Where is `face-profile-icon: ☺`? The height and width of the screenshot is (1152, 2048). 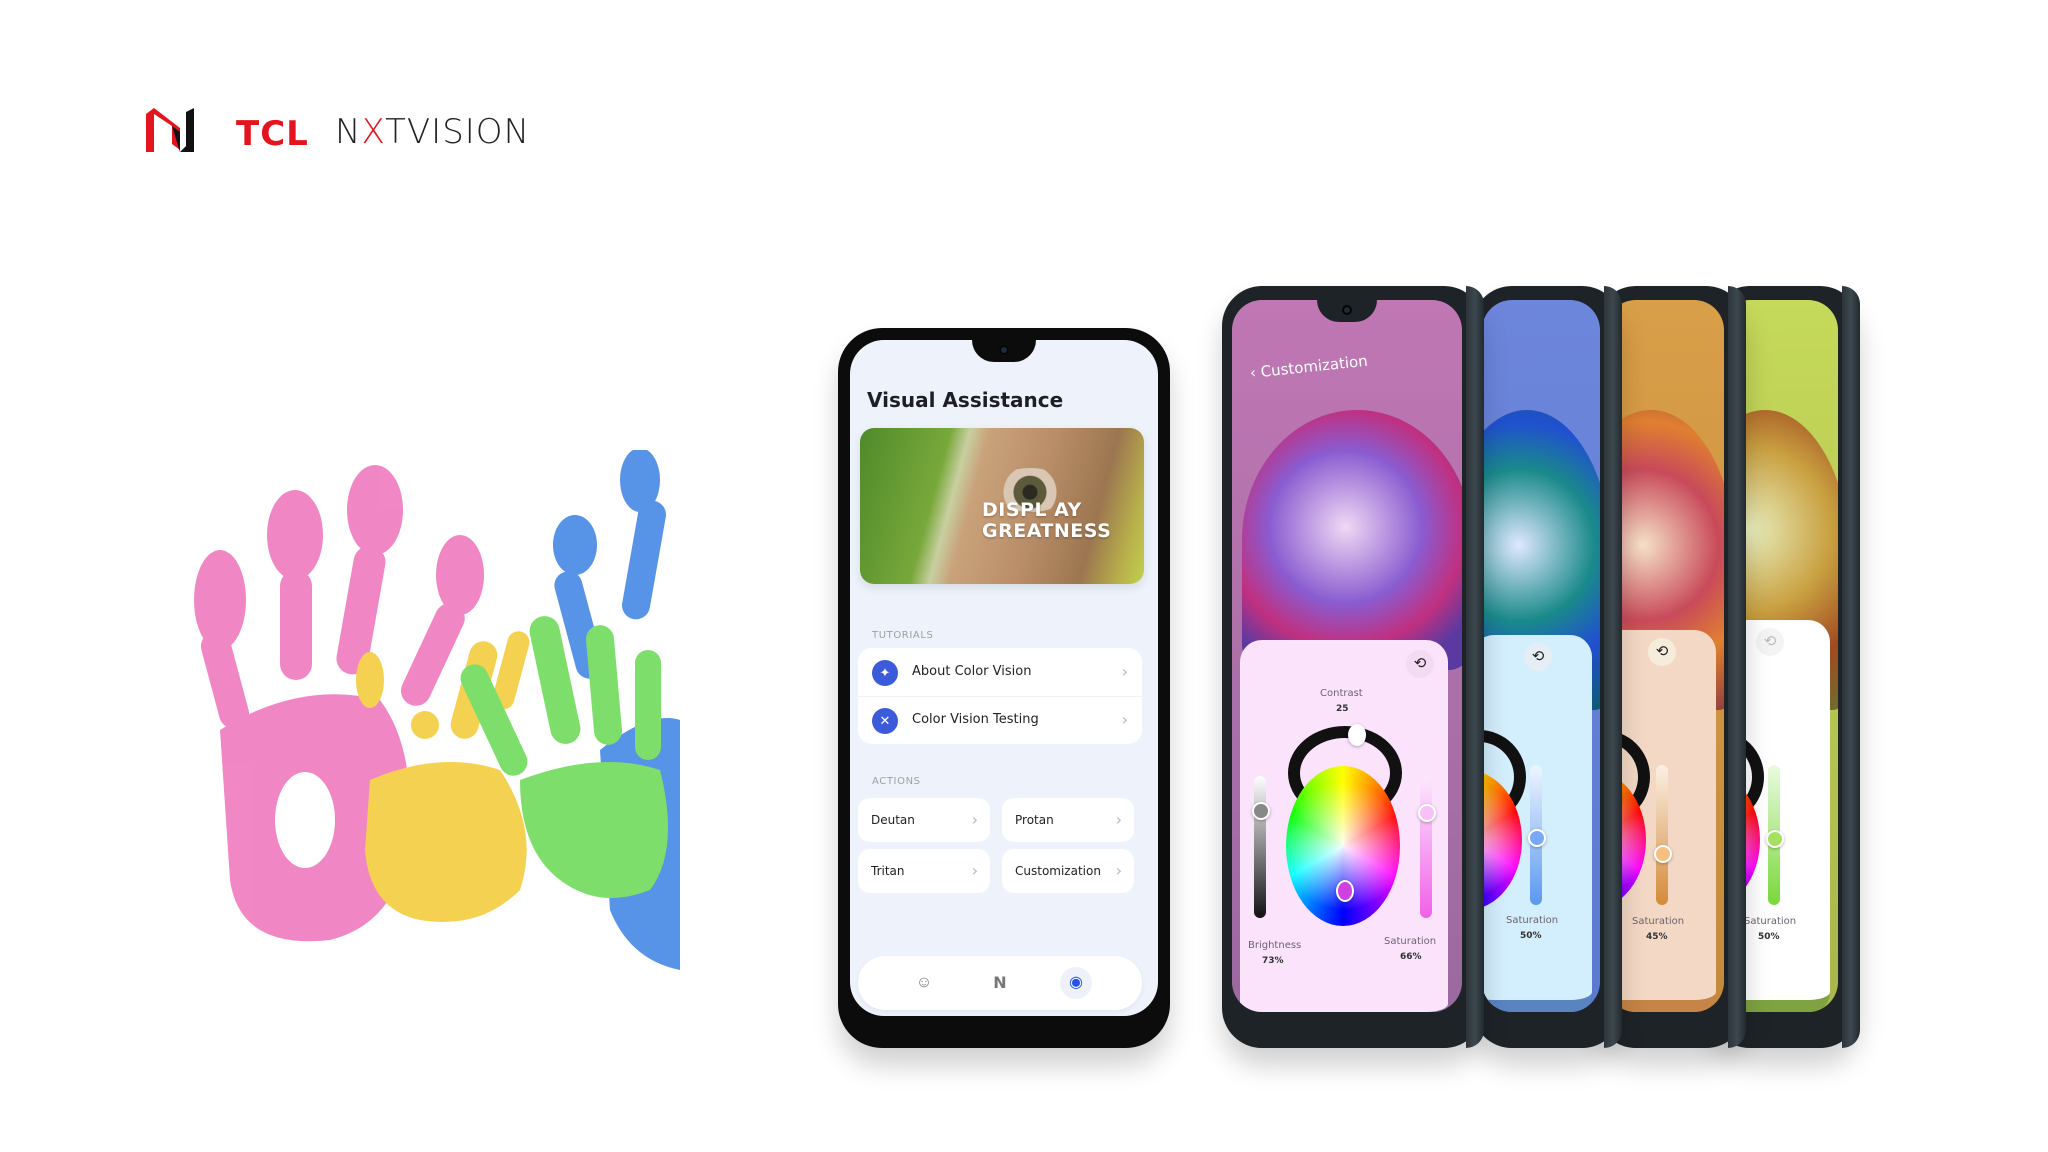
face-profile-icon: ☺ is located at coordinates (924, 983).